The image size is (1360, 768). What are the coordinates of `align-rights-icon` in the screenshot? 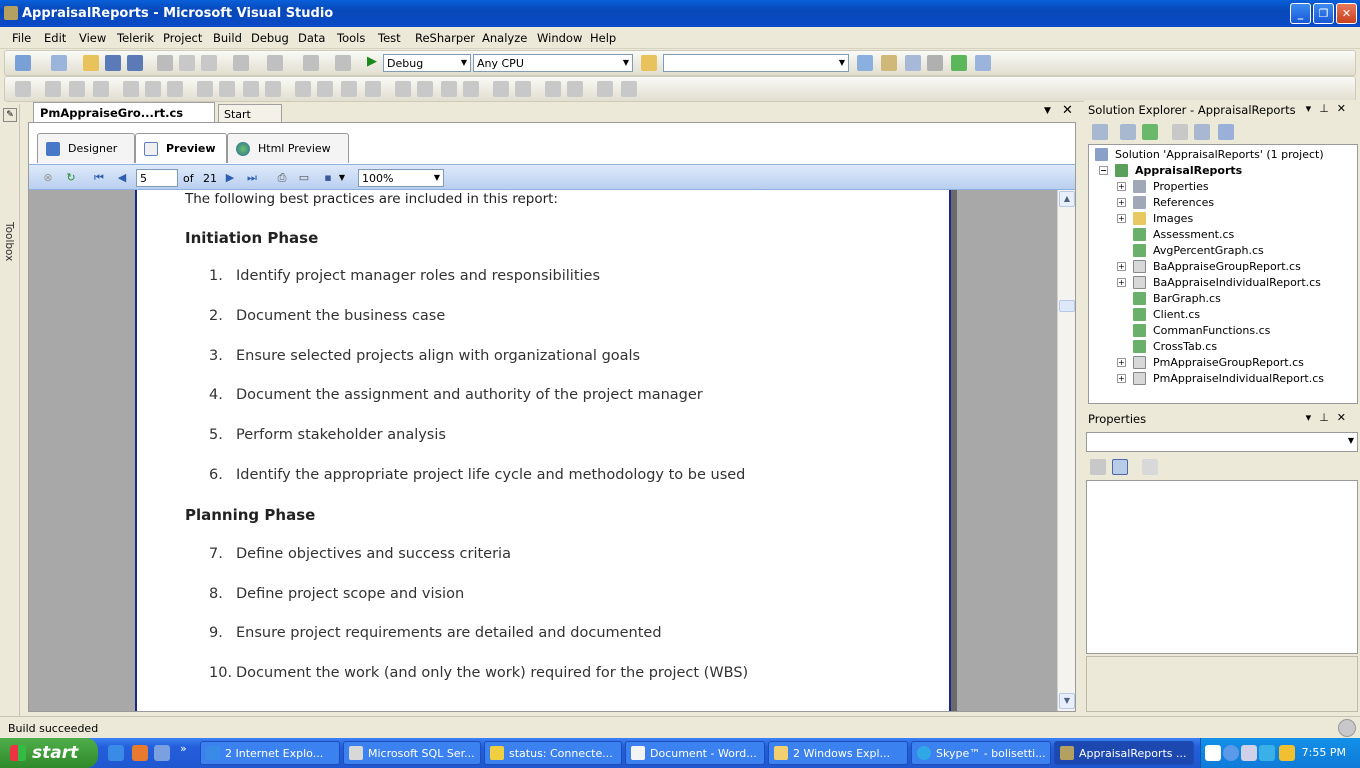 It's located at (101, 89).